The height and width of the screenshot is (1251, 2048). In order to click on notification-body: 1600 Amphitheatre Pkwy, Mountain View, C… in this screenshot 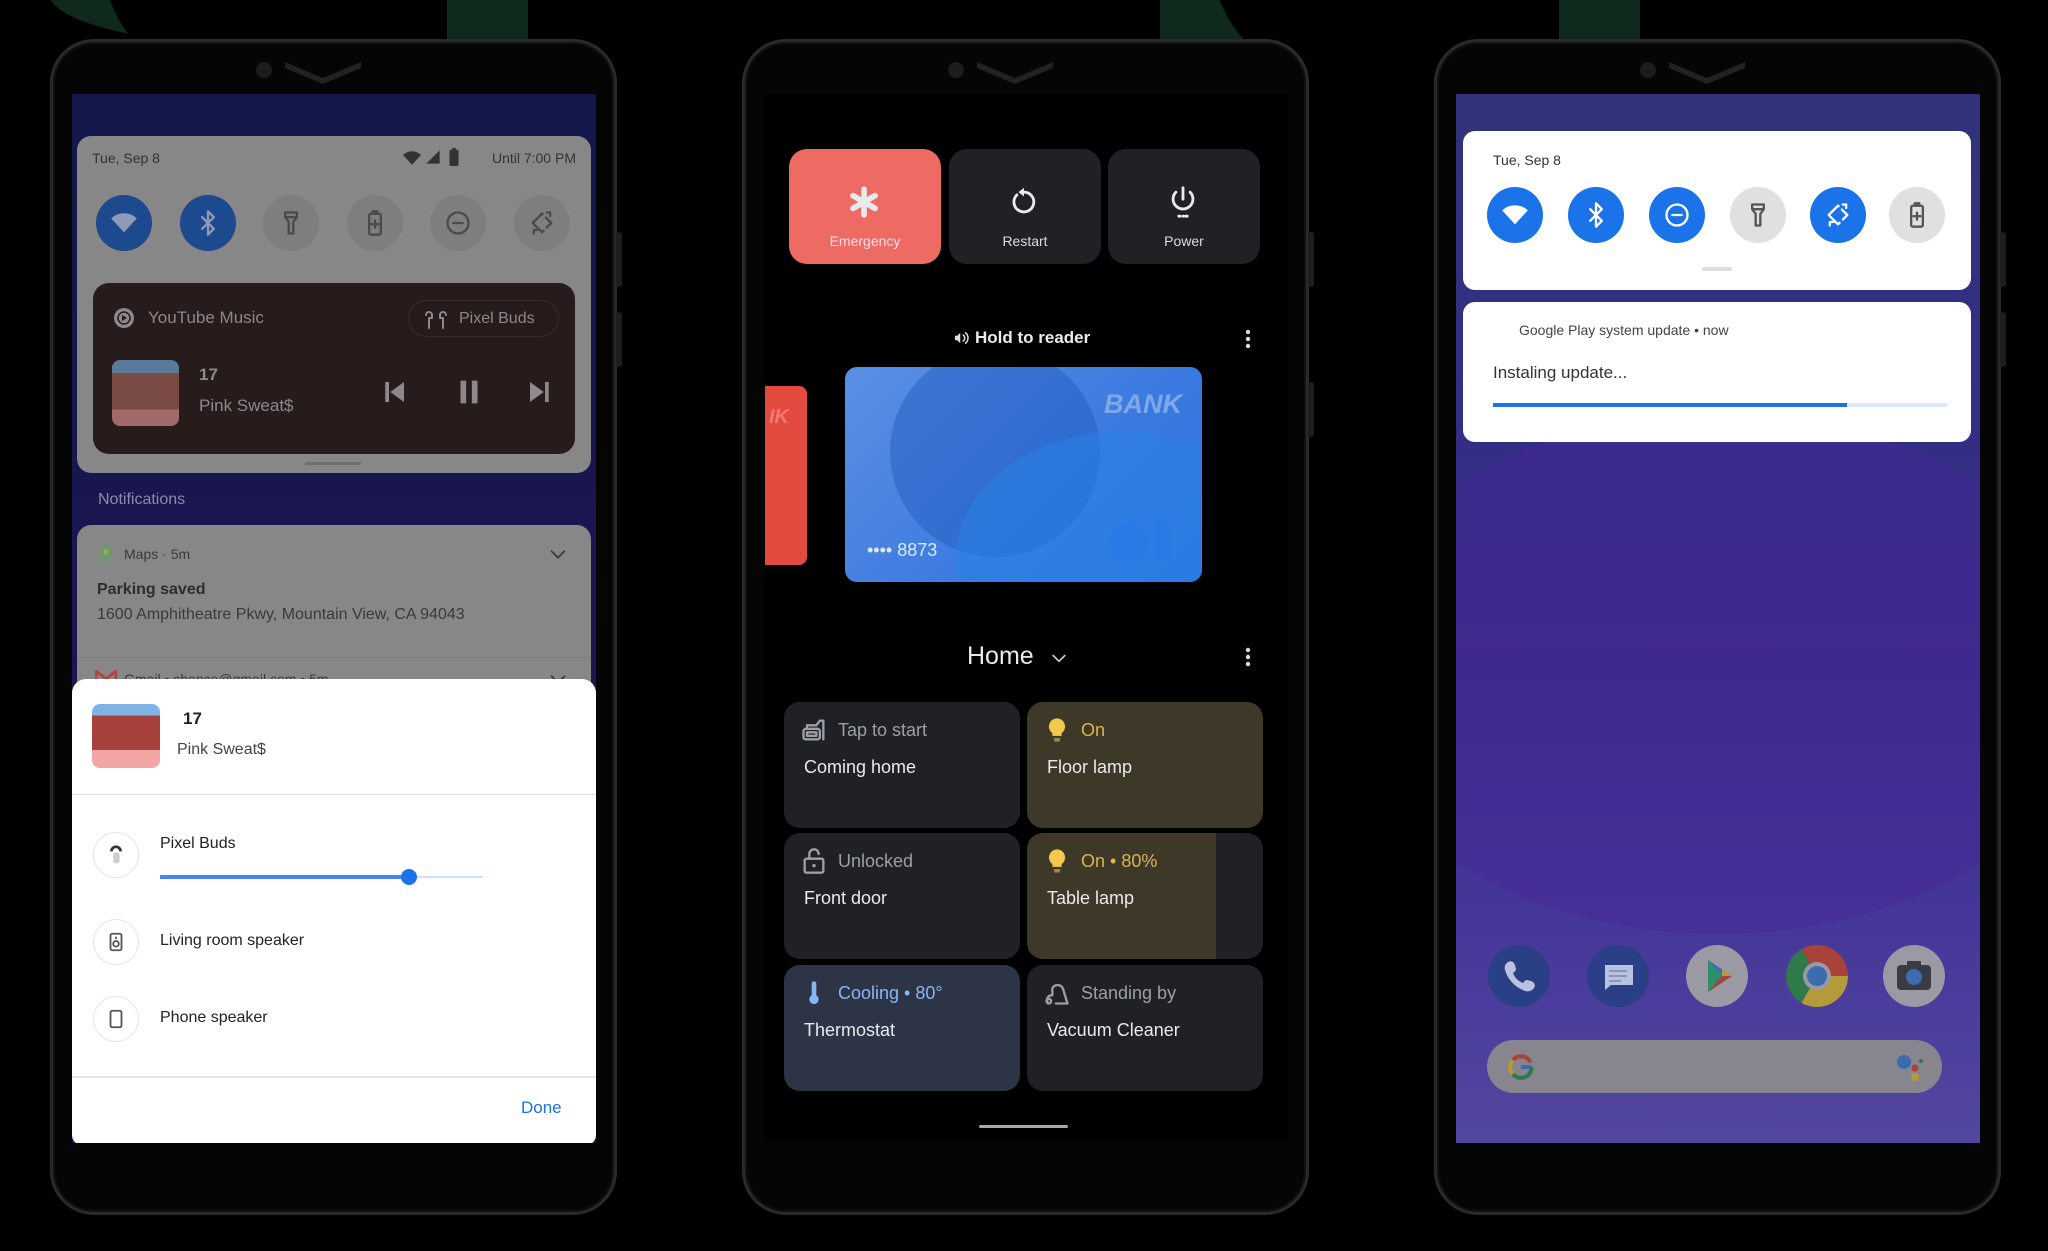, I will do `click(281, 614)`.